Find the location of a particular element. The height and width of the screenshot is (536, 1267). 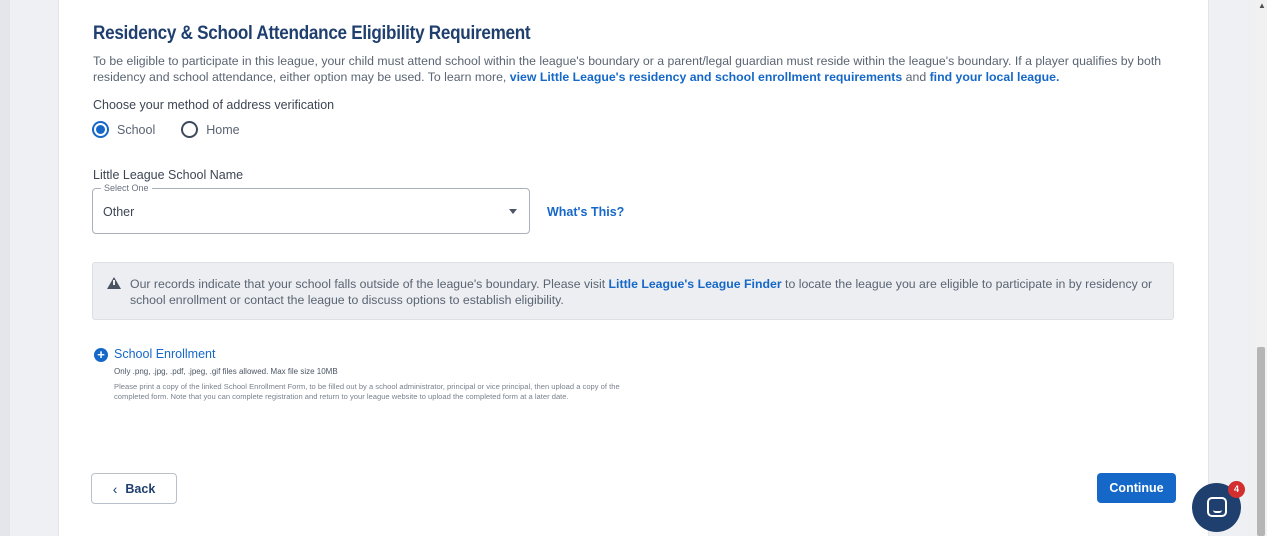

chat-icon is located at coordinates (1217, 507).